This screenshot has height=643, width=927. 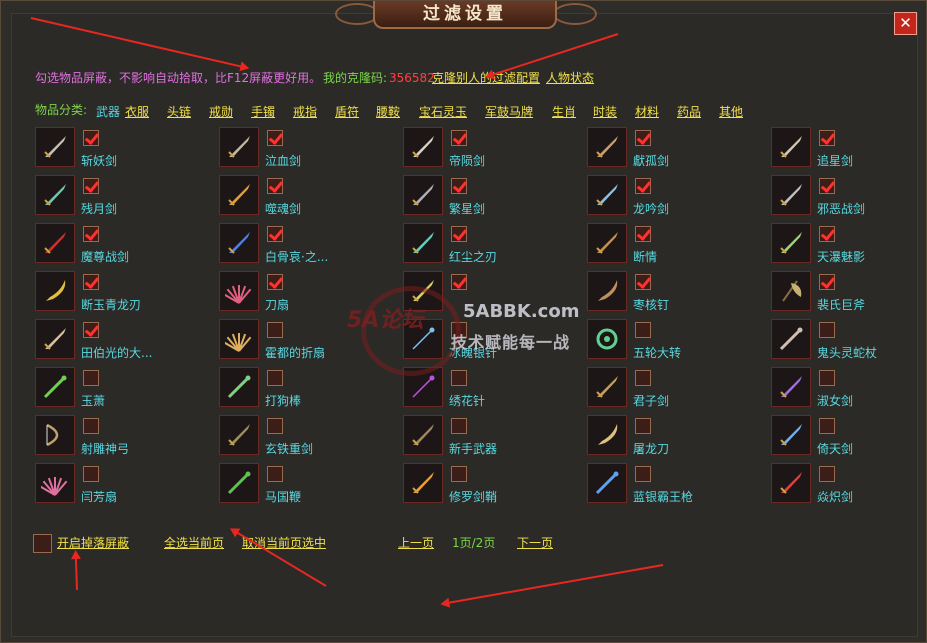 I want to click on category-tab: 军鼓马牌, so click(x=509, y=111).